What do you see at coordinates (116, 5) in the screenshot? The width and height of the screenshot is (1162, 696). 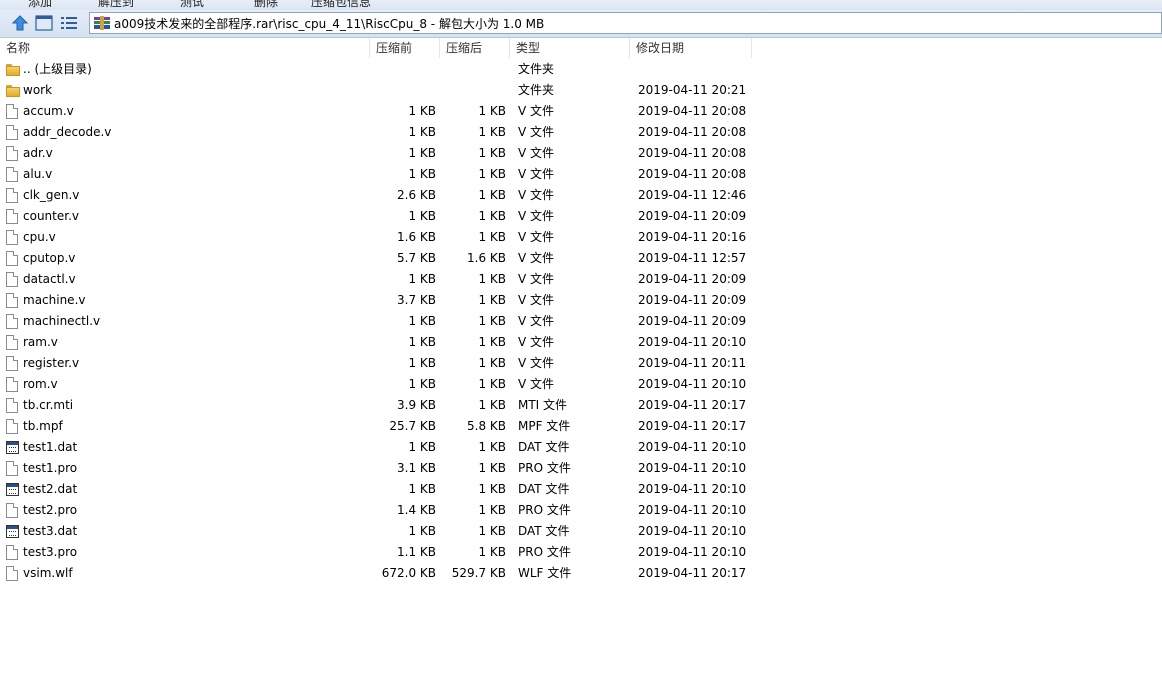 I see `toolbar-extract-button: 解压到` at bounding box center [116, 5].